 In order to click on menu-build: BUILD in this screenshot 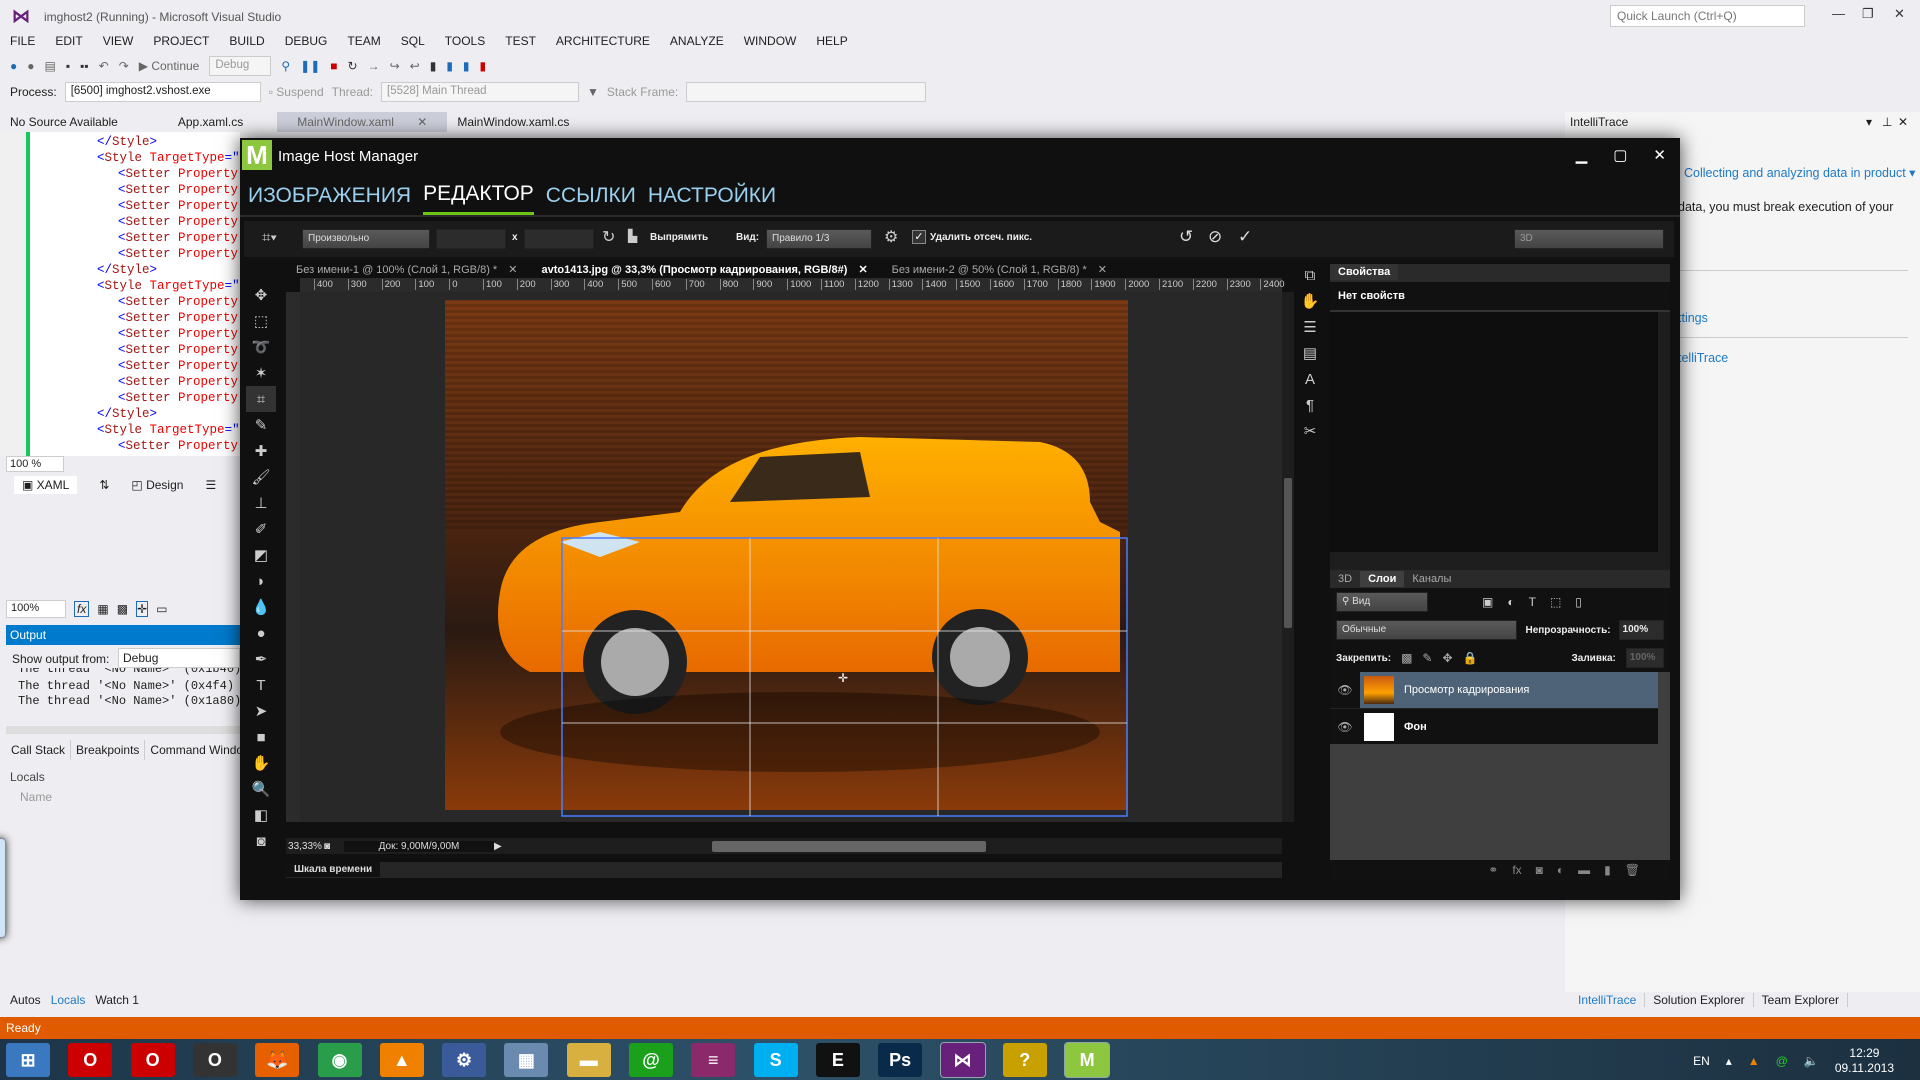, I will do `click(246, 41)`.